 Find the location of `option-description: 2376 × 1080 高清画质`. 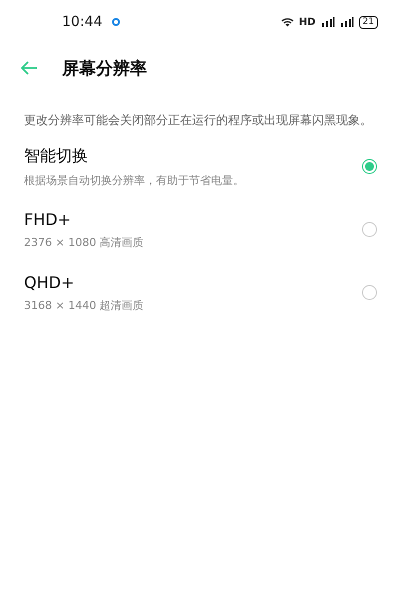

option-description: 2376 × 1080 高清画质 is located at coordinates (84, 242).